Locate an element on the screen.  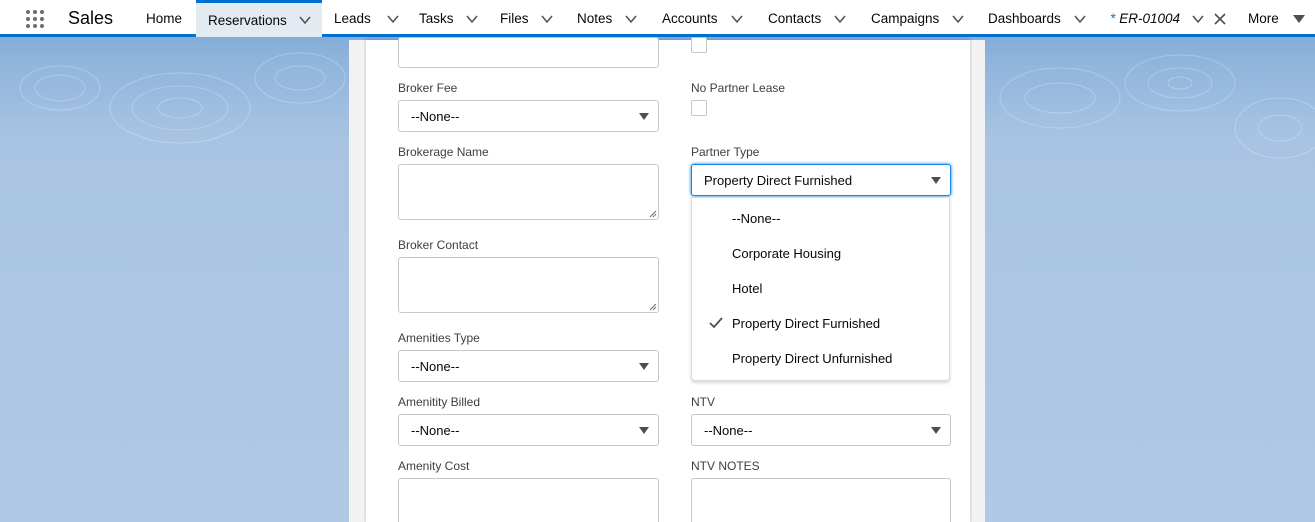
nav-campaigns: Campaigns is located at coordinates (917, 18).